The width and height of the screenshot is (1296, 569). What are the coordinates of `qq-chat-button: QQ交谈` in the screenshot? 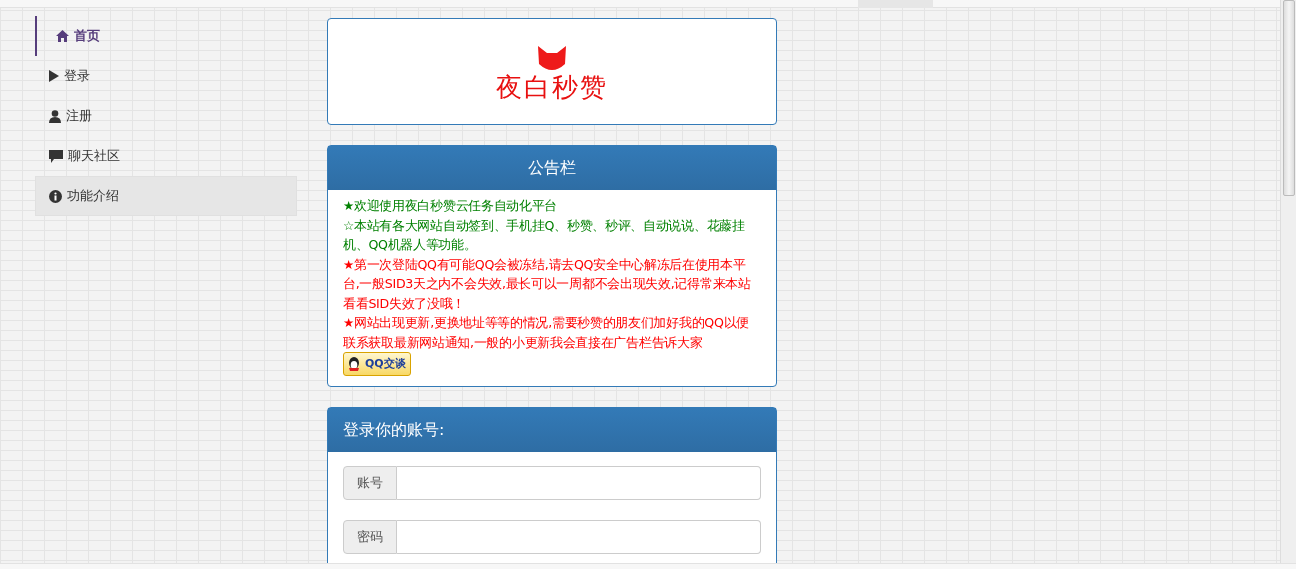 It's located at (377, 364).